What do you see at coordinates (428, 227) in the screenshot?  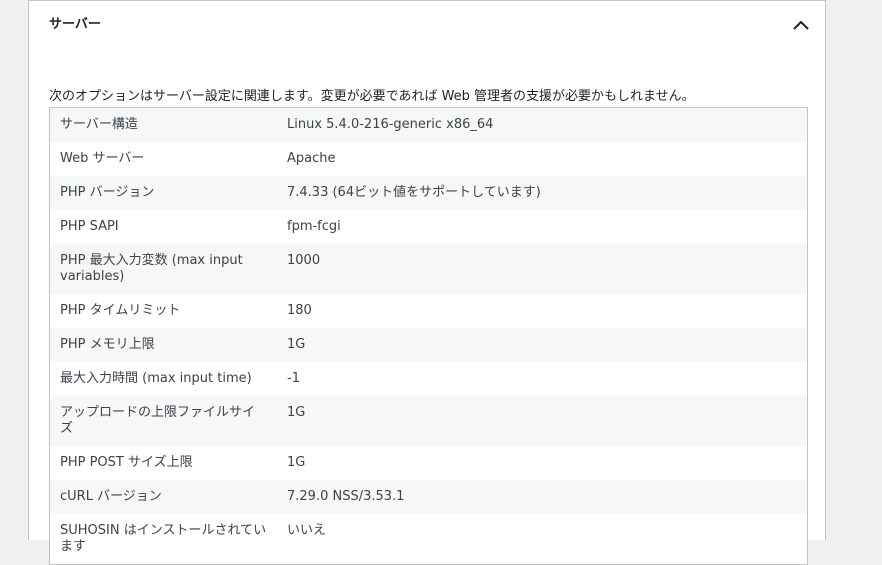 I see `table-row: PHP SAPI fpm-fcgi` at bounding box center [428, 227].